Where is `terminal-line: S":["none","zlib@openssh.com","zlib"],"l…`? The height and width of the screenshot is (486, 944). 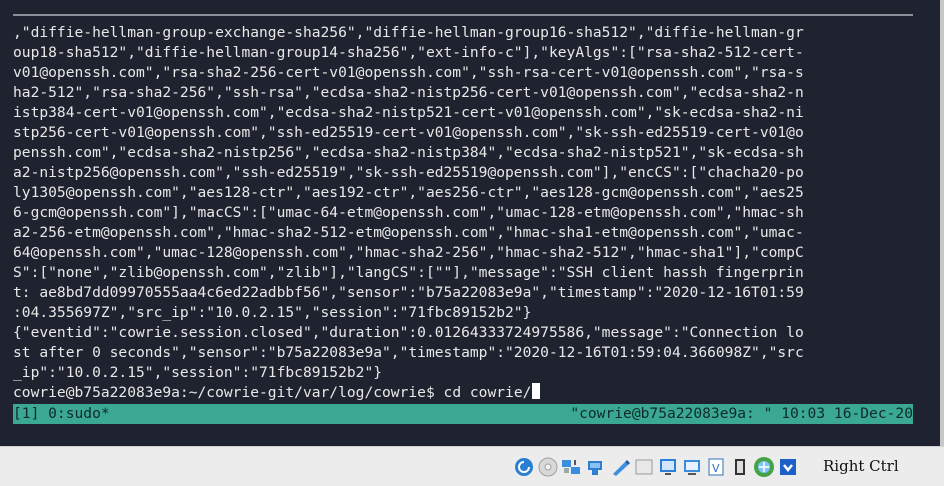 terminal-line: S":["none","zlib@openssh.com","zlib"],"l… is located at coordinates (408, 272).